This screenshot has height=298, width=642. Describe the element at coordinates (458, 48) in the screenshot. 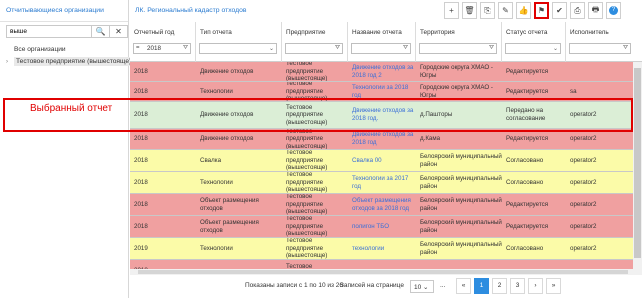

I see `territory-filter-input: ⛛` at that location.